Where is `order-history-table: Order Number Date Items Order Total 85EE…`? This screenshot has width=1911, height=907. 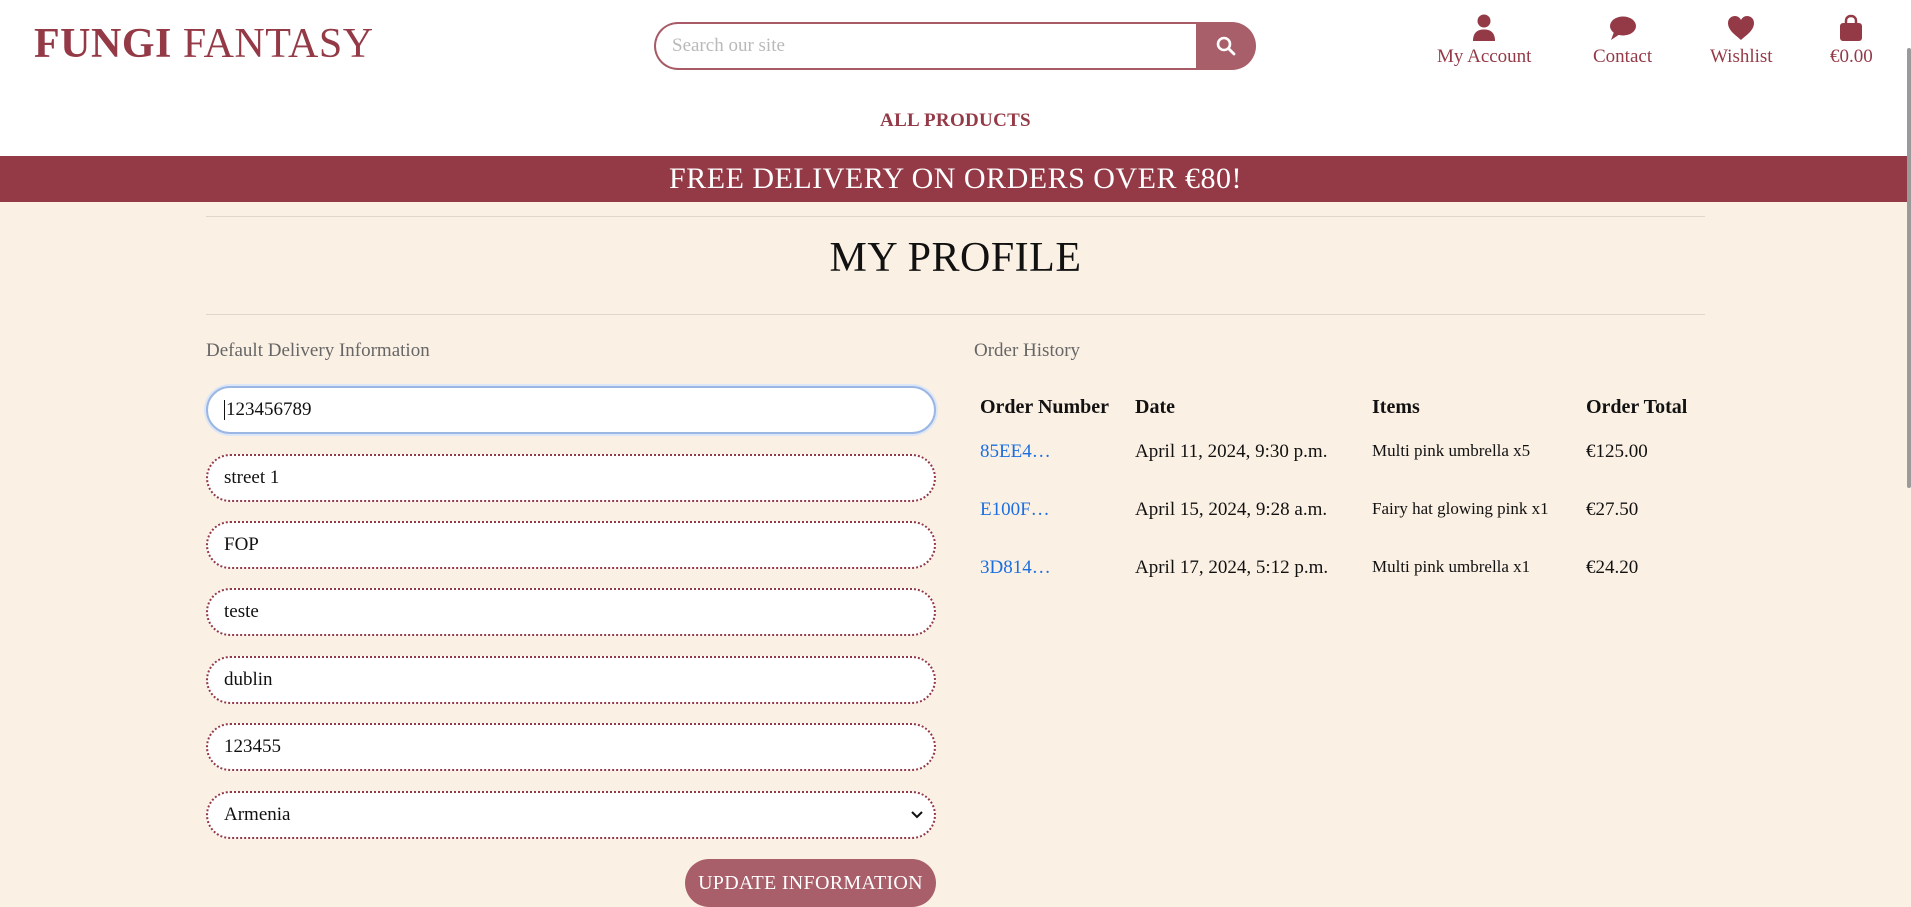
order-history-table: Order Number Date Items Order Total 85EE… is located at coordinates (1337, 499).